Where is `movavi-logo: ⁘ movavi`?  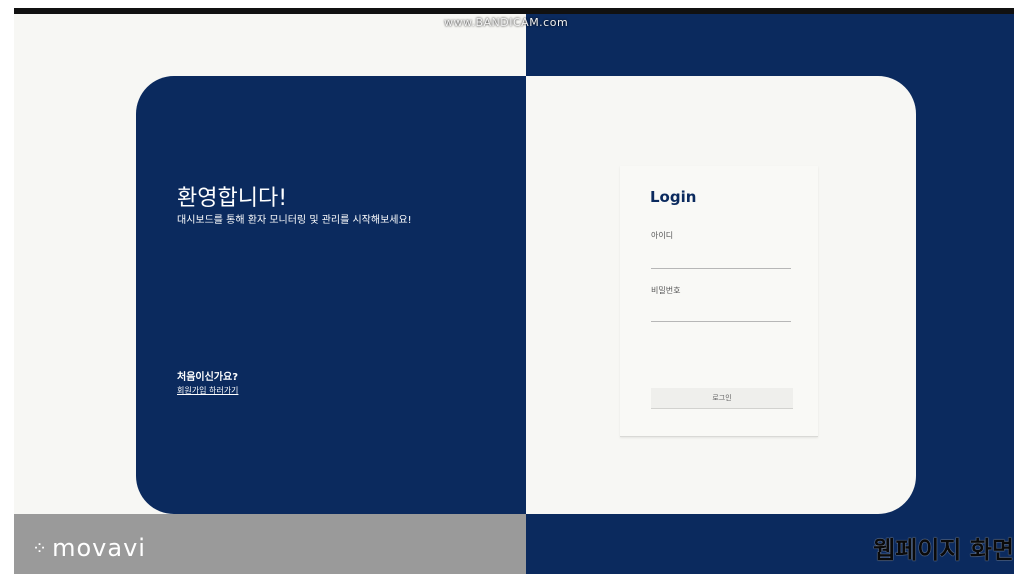 movavi-logo: ⁘ movavi is located at coordinates (89, 548).